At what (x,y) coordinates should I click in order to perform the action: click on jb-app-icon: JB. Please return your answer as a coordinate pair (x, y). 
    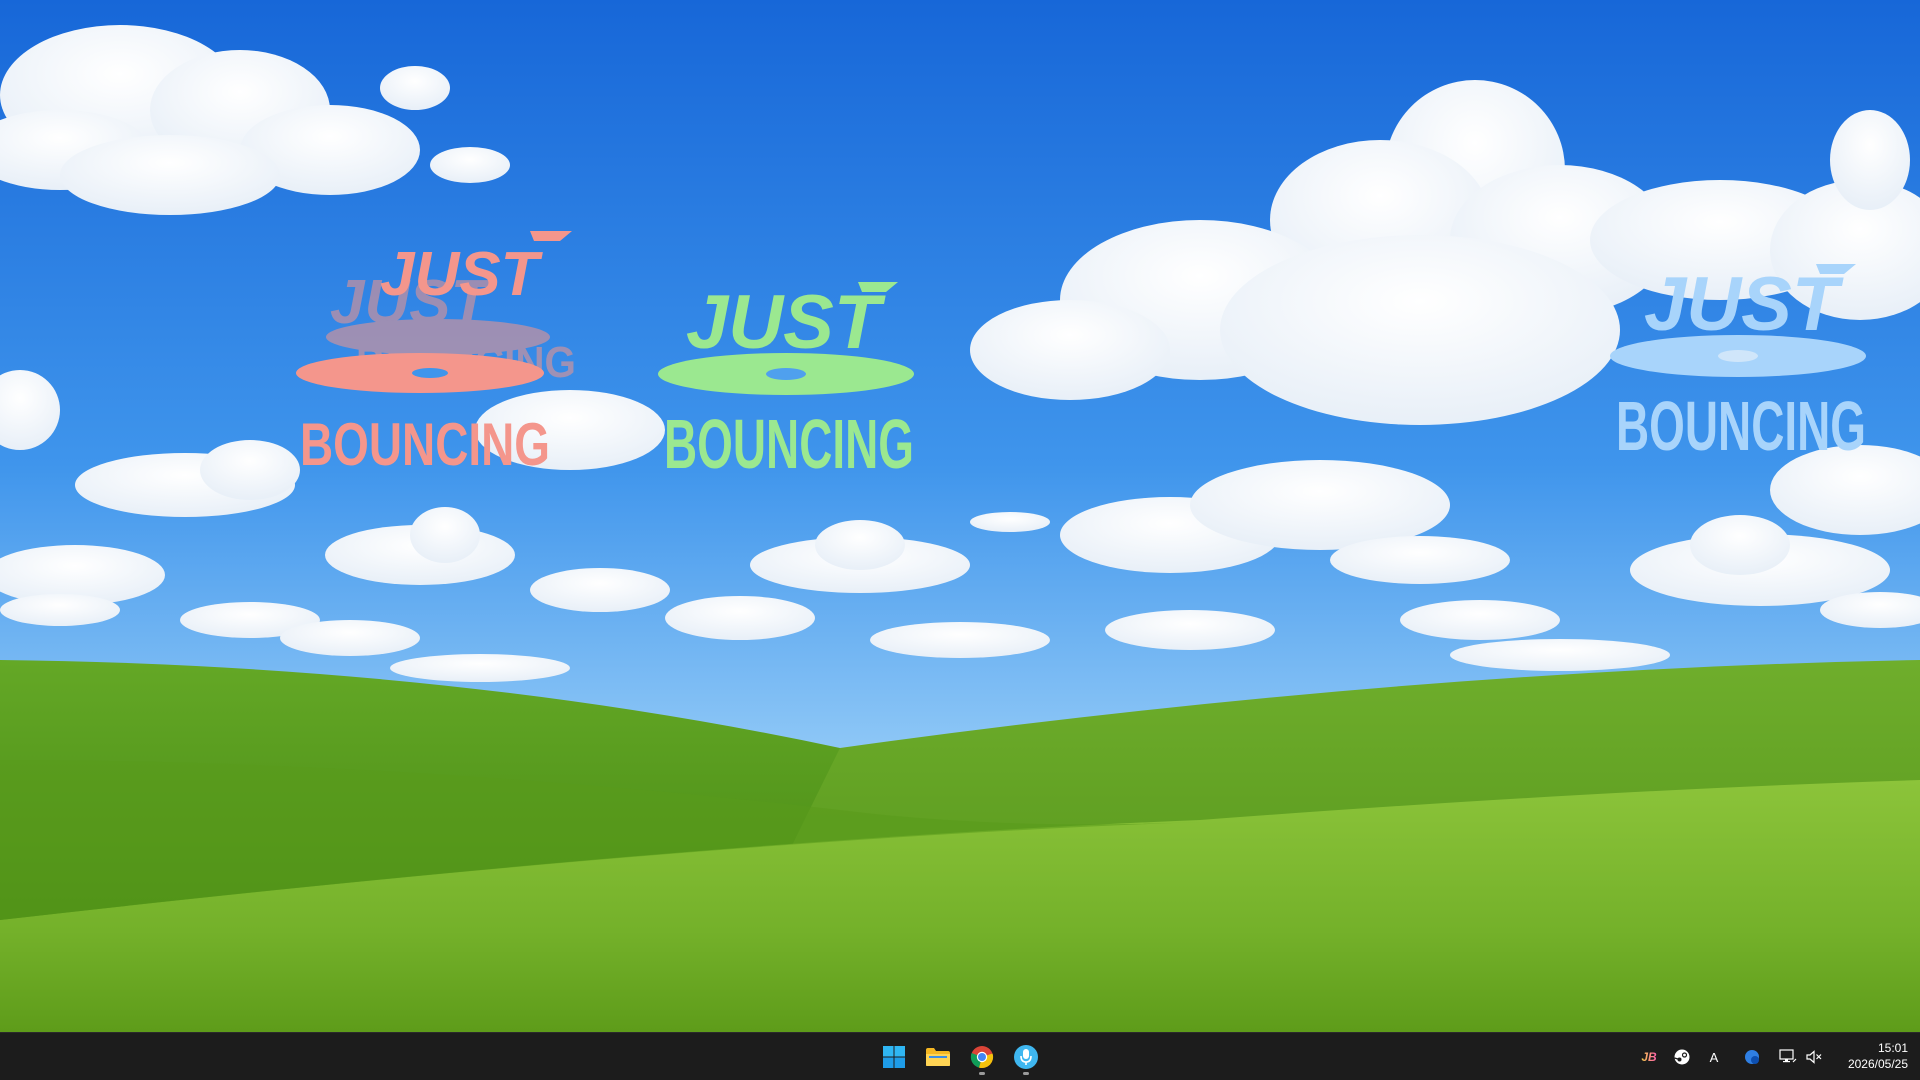
    Looking at the image, I should click on (1649, 1057).